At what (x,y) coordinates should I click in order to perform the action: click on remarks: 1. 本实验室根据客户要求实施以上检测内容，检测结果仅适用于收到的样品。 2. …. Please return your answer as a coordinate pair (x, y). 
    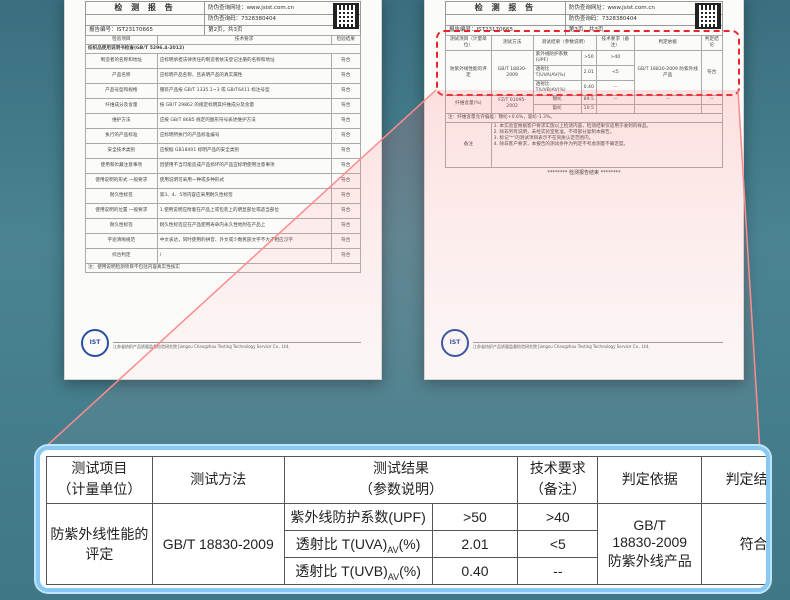
    Looking at the image, I should click on (607, 144).